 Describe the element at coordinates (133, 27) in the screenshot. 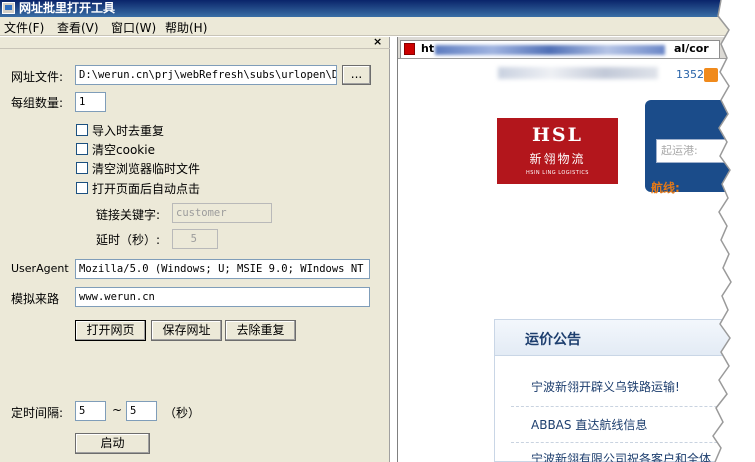

I see `menu-window: 窗口(W)` at that location.